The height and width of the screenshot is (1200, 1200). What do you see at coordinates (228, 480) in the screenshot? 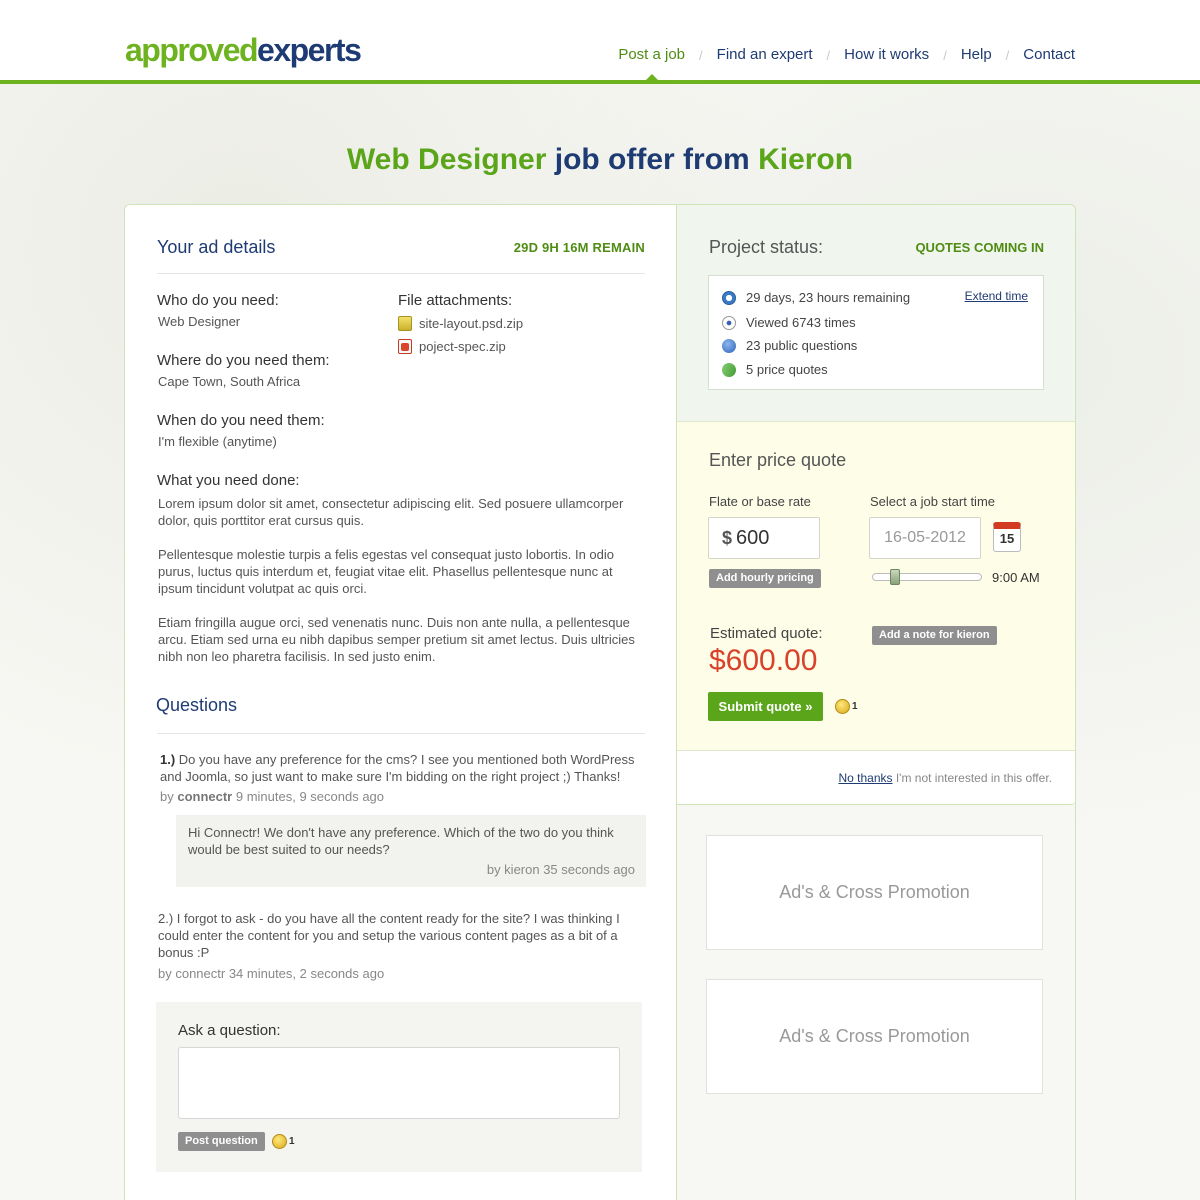
I see `what-label: What you need done:` at bounding box center [228, 480].